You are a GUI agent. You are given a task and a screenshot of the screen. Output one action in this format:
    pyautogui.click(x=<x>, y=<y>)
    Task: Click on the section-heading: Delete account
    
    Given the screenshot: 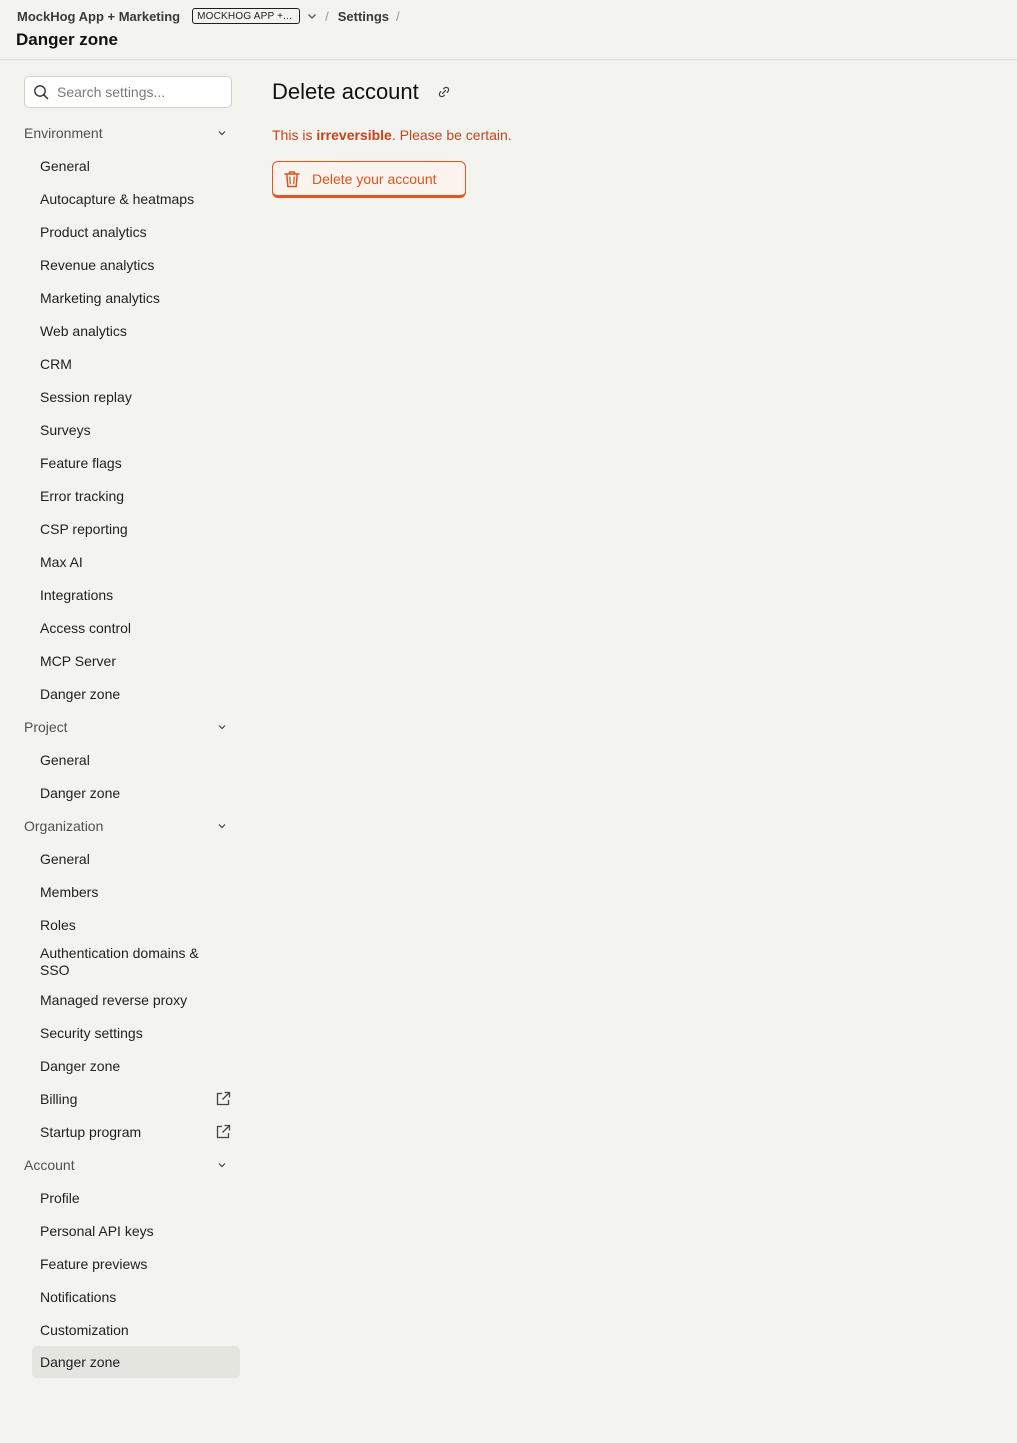 What is the action you would take?
    pyautogui.click(x=361, y=92)
    